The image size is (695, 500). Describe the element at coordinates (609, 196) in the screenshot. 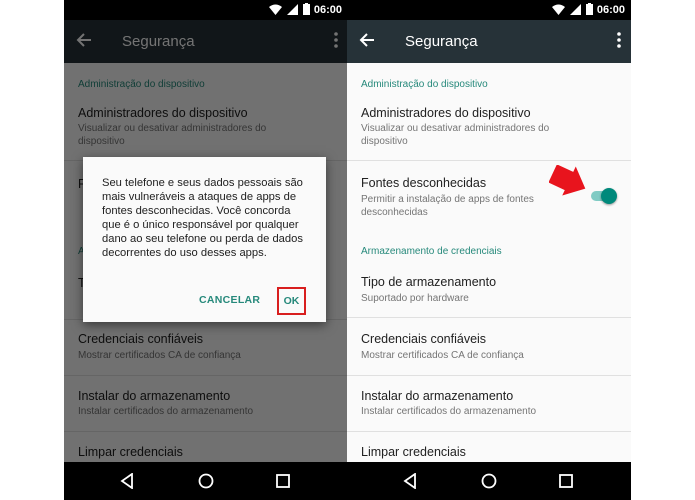

I see `toggle-thumb` at that location.